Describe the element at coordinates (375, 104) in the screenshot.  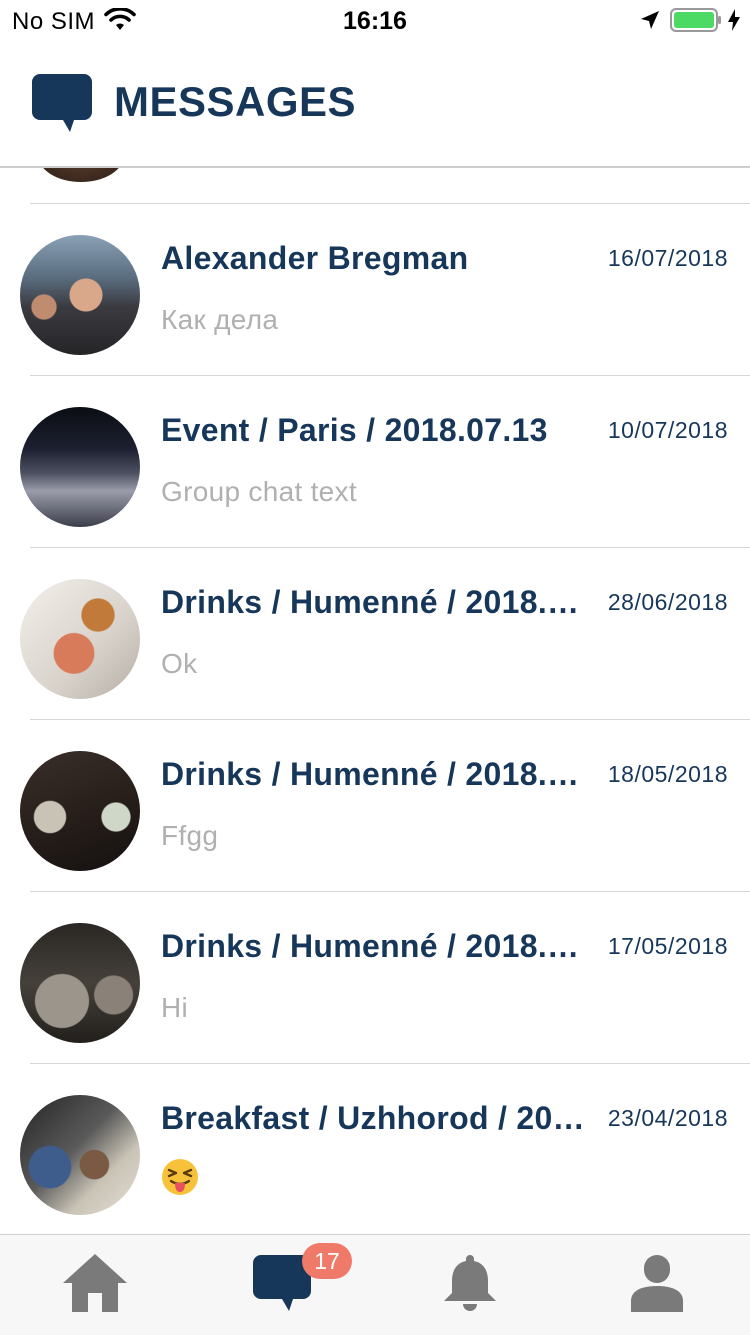
I see `app-header: MESSAGES` at that location.